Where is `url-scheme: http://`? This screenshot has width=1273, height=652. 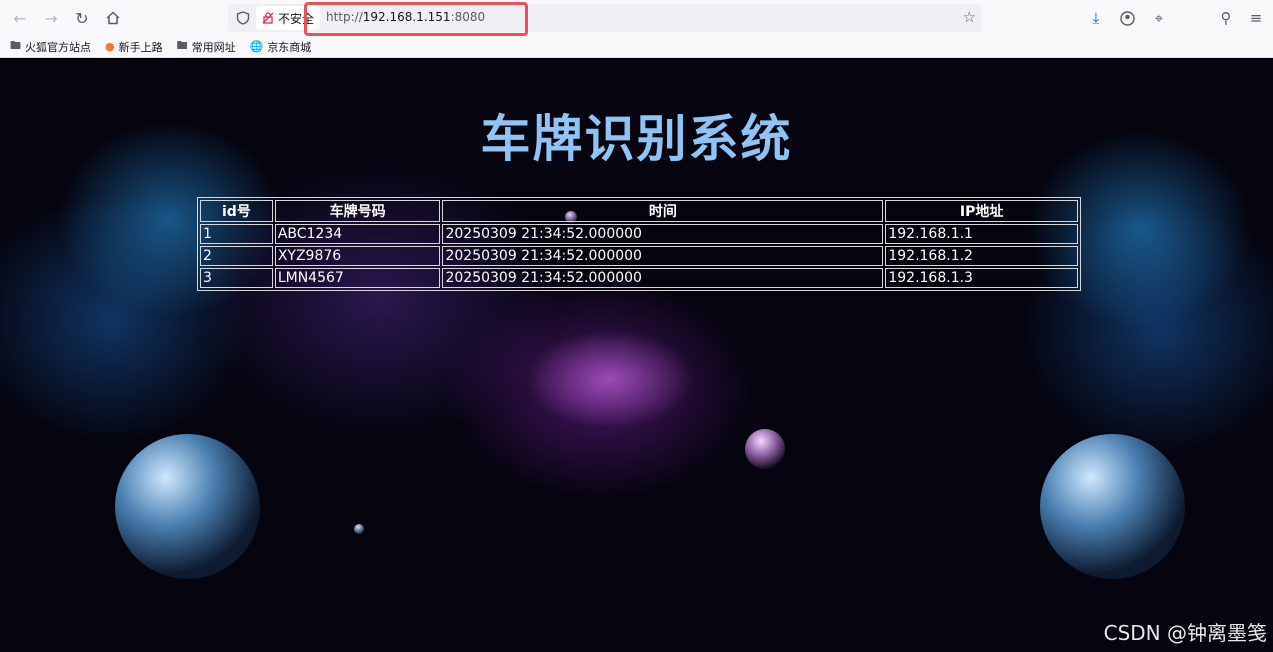 url-scheme: http:// is located at coordinates (344, 17).